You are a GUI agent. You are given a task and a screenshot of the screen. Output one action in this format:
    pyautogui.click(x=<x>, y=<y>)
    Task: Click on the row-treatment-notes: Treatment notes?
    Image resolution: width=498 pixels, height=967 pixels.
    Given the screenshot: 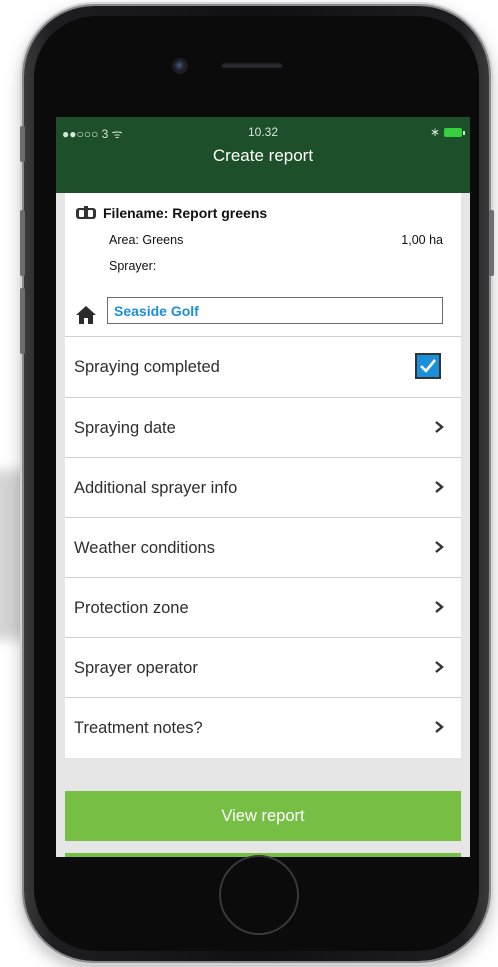 What is the action you would take?
    pyautogui.click(x=263, y=728)
    